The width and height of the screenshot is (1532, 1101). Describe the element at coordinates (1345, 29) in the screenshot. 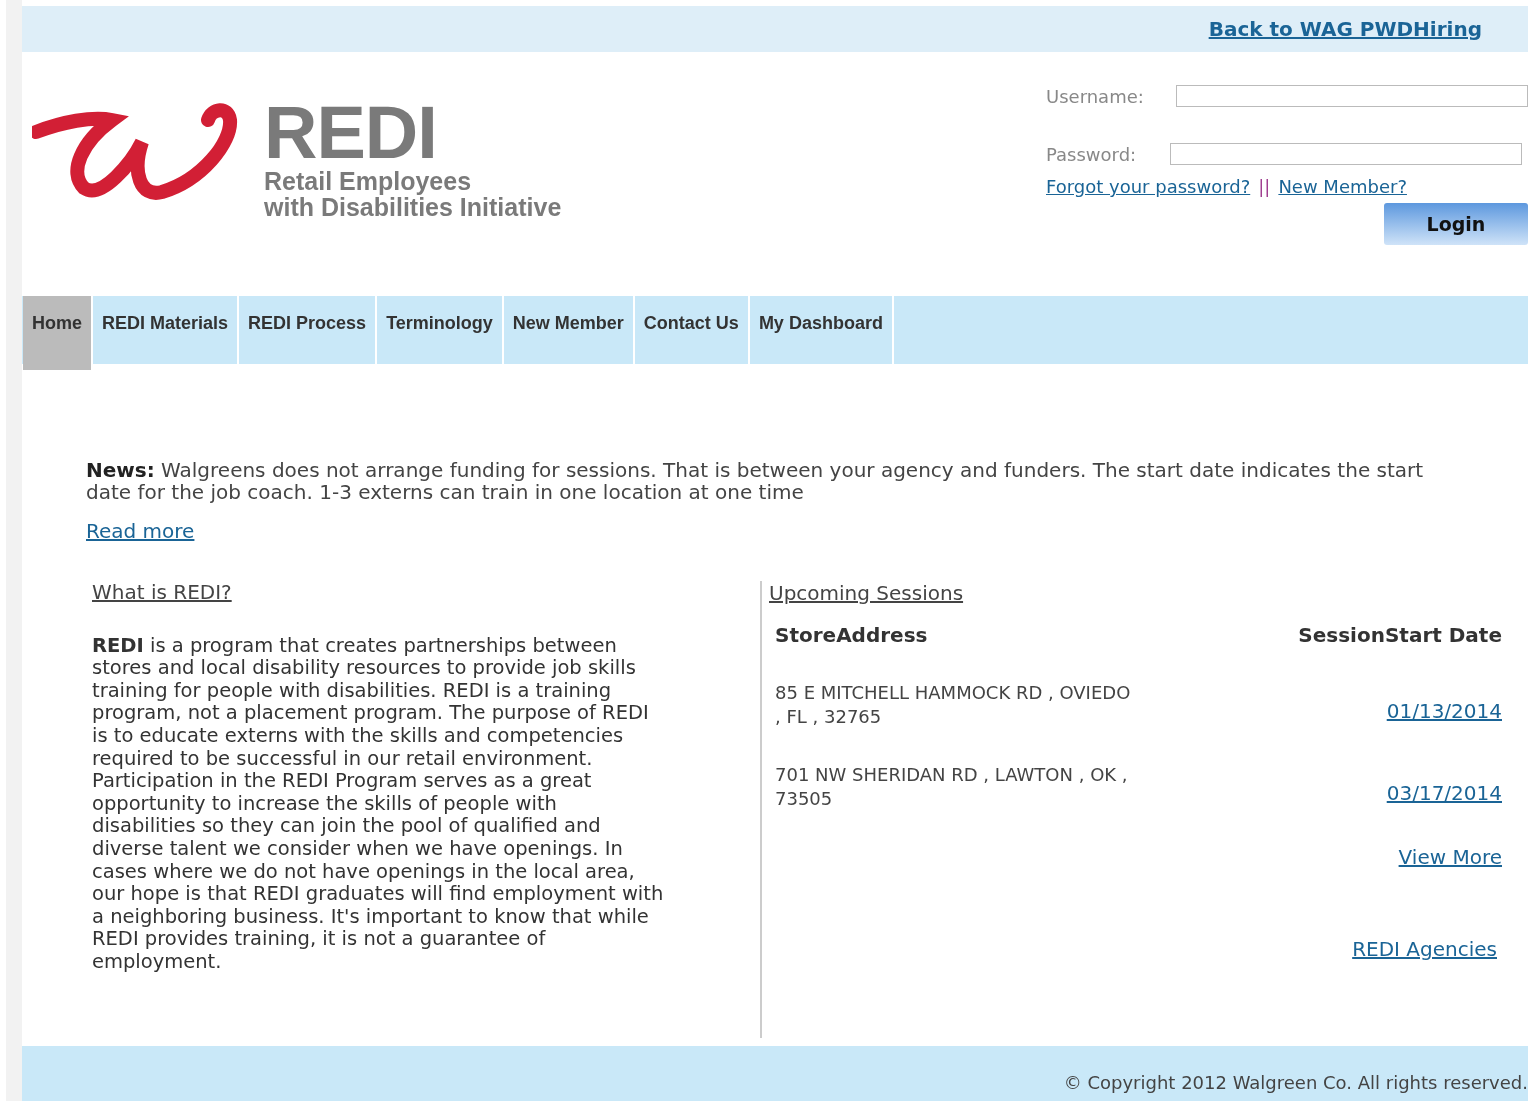

I see `back-link: Back to WAG PWDHiring` at that location.